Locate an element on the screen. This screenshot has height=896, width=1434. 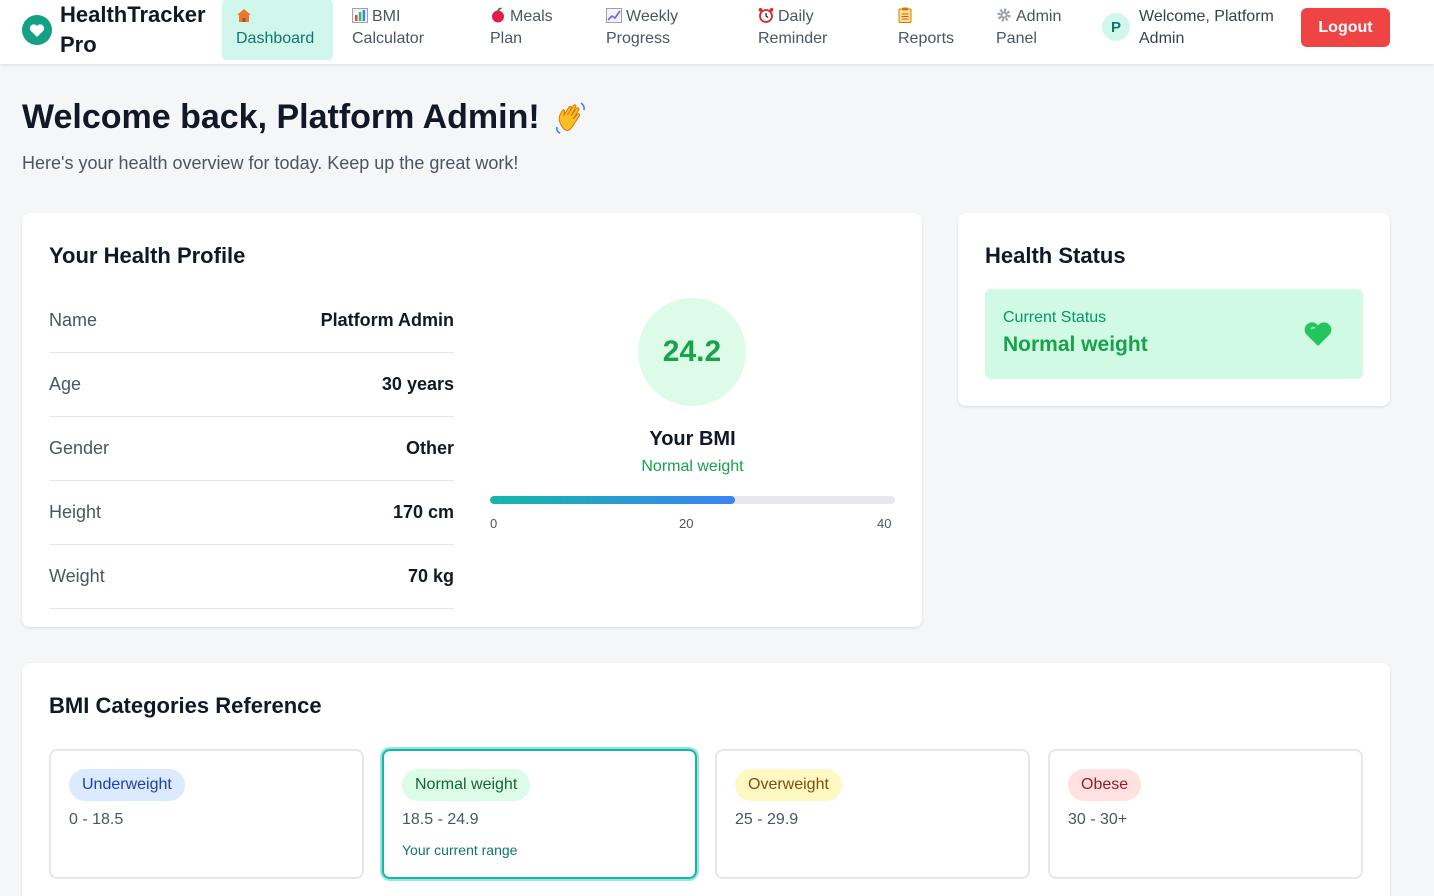
row-value: 170 cm is located at coordinates (423, 512).